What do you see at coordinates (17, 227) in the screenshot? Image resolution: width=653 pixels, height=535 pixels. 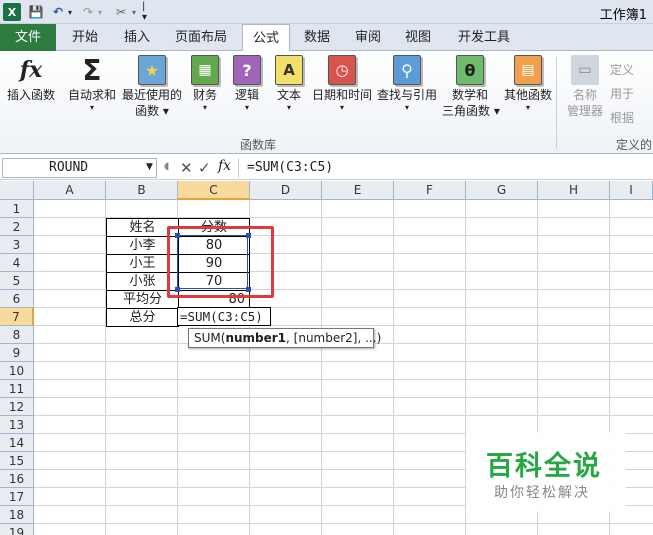 I see `row-header-2: 2` at bounding box center [17, 227].